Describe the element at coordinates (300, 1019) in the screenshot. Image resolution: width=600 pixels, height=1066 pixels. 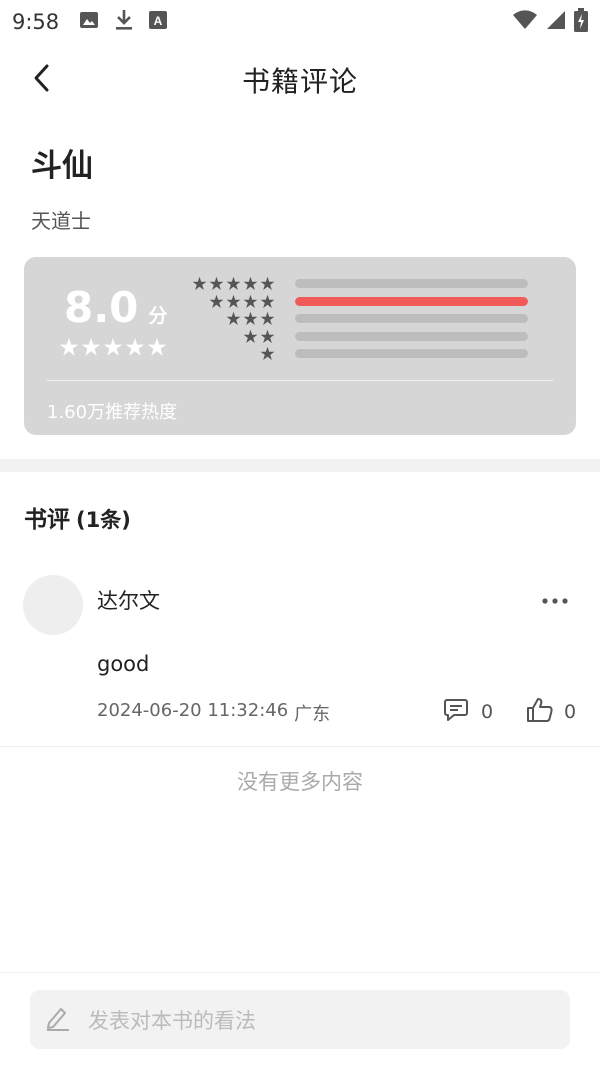
I see `comment-input: 发表对本书的看法` at that location.